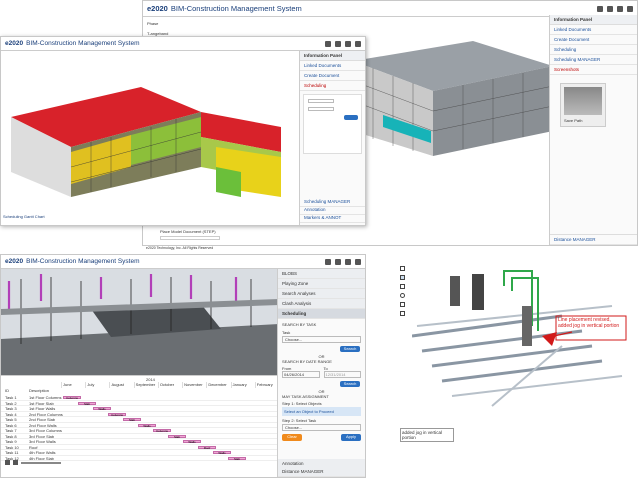  What do you see at coordinates (402, 286) in the screenshot?
I see `line-icon` at bounding box center [402, 286].